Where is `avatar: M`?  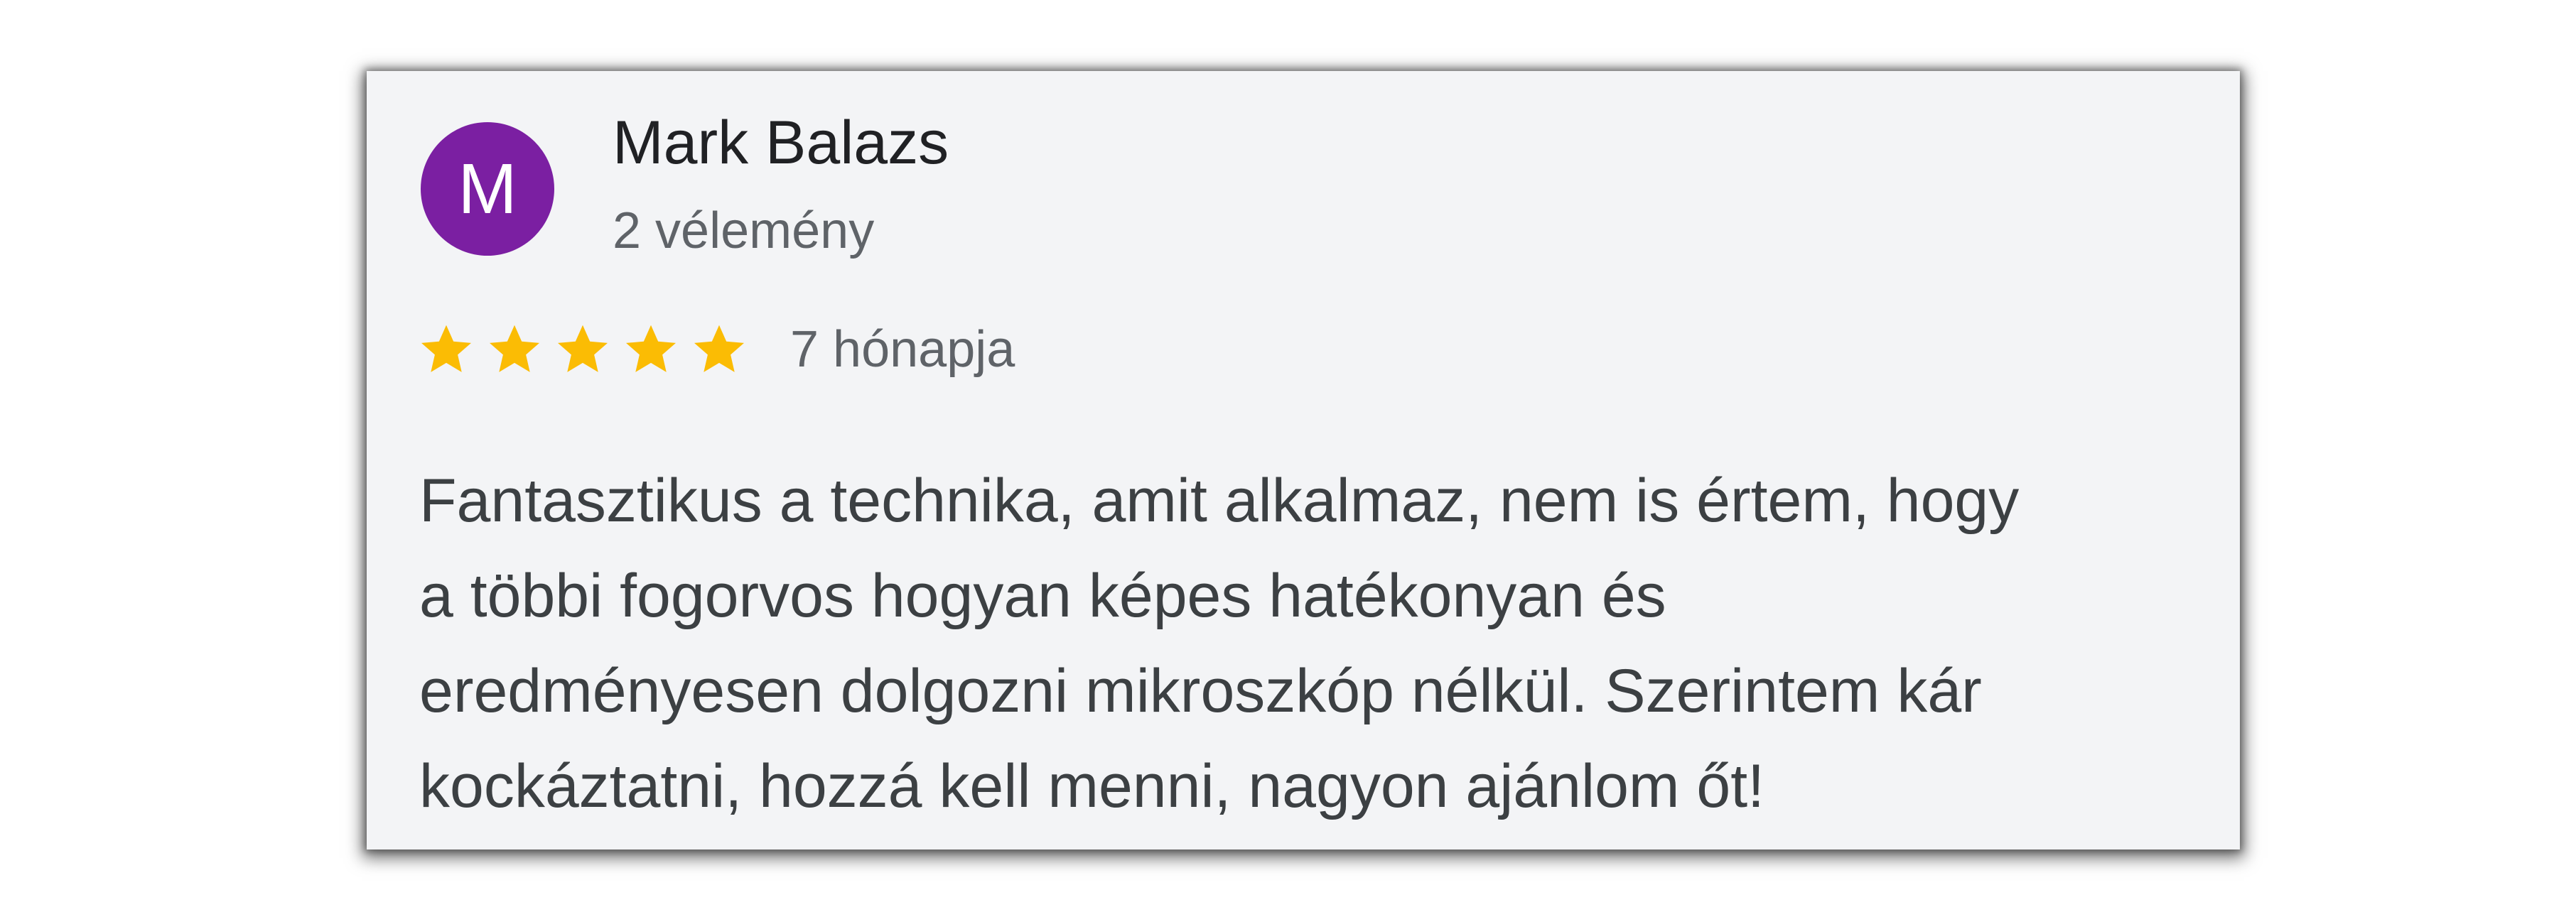 avatar: M is located at coordinates (488, 189).